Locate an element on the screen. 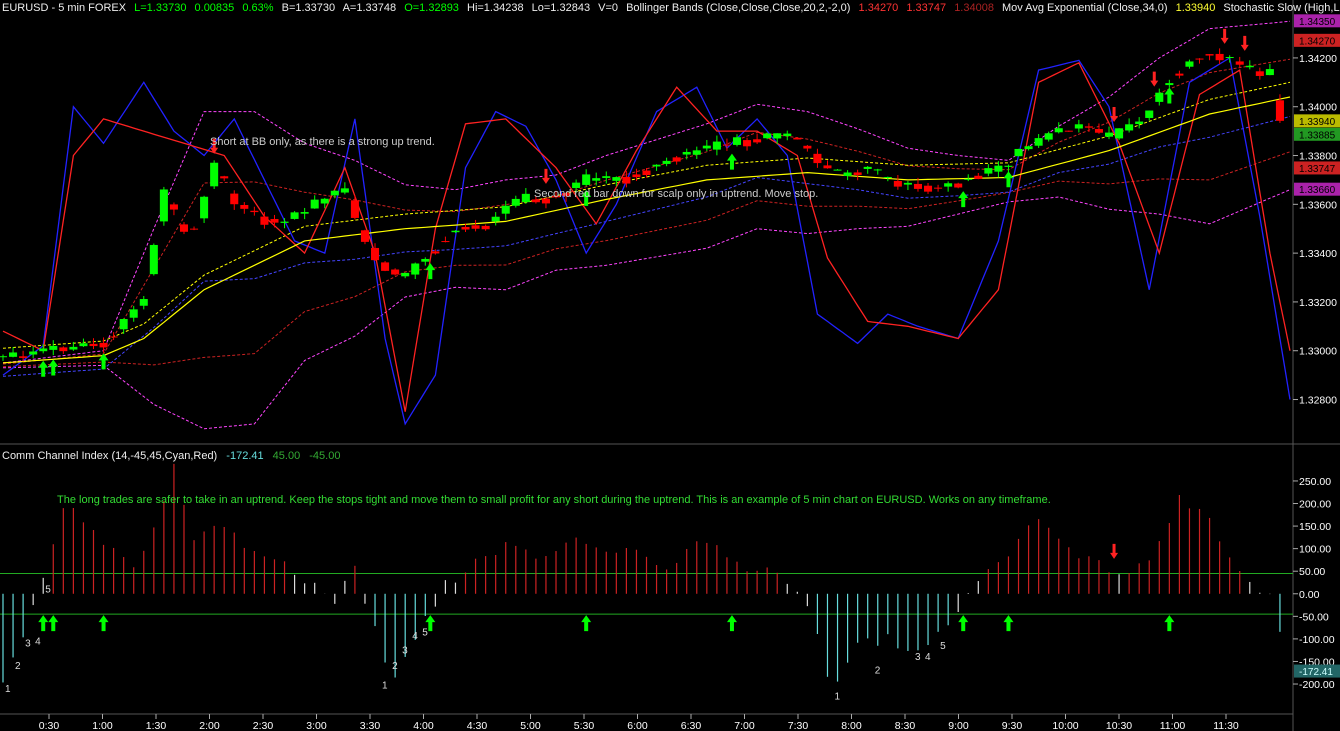 Image resolution: width=1340 pixels, height=731 pixels. time-tick-label: 9:30 is located at coordinates (1012, 725).